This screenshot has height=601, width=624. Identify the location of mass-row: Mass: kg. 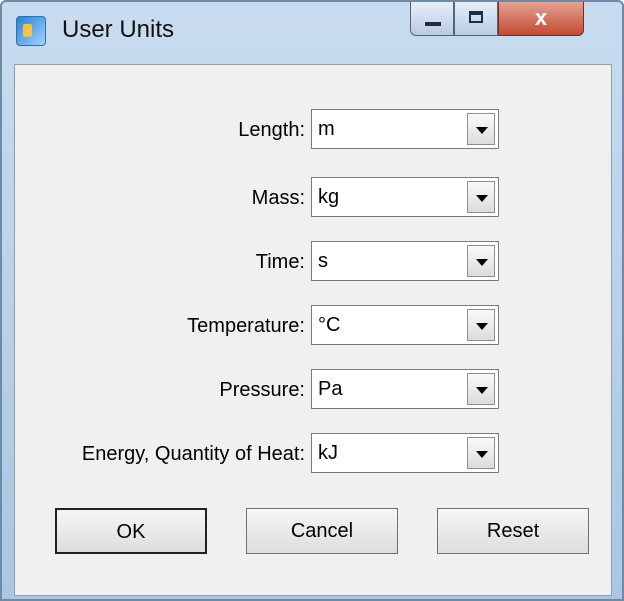
(313, 199).